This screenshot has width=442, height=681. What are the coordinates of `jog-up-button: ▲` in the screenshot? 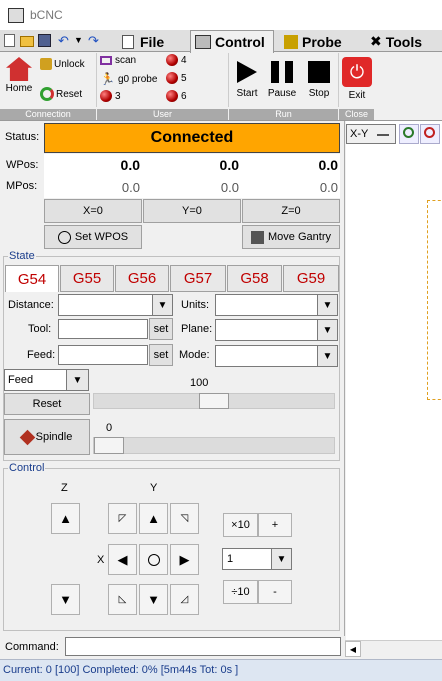 It's located at (153, 518).